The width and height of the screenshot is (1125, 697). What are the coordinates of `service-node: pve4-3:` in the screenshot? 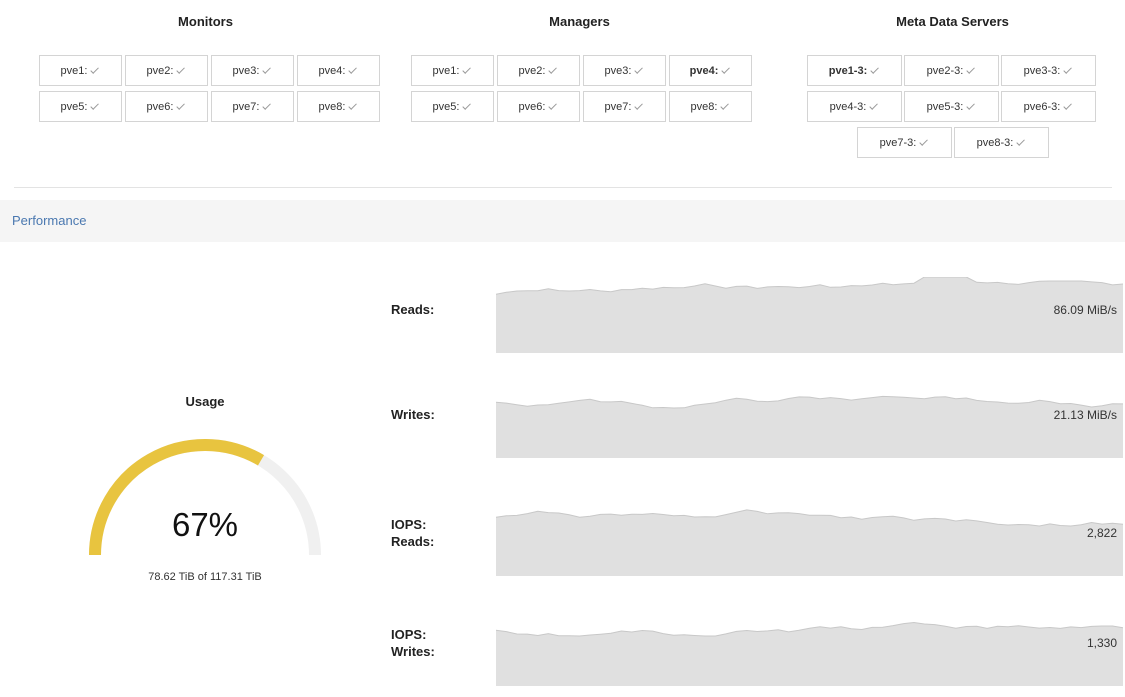 It's located at (854, 106).